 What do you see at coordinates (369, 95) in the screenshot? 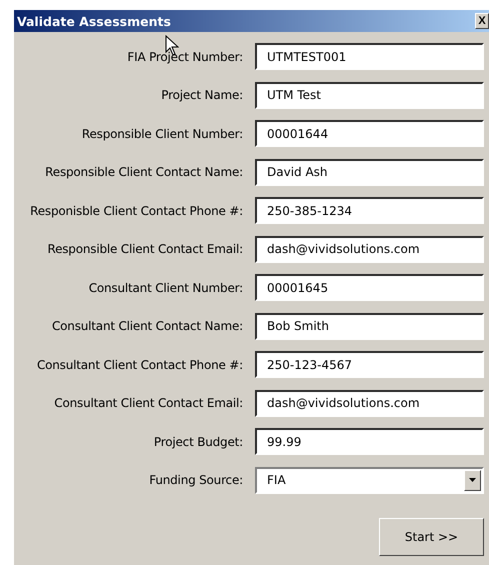
I see `text-field: UTM Test` at bounding box center [369, 95].